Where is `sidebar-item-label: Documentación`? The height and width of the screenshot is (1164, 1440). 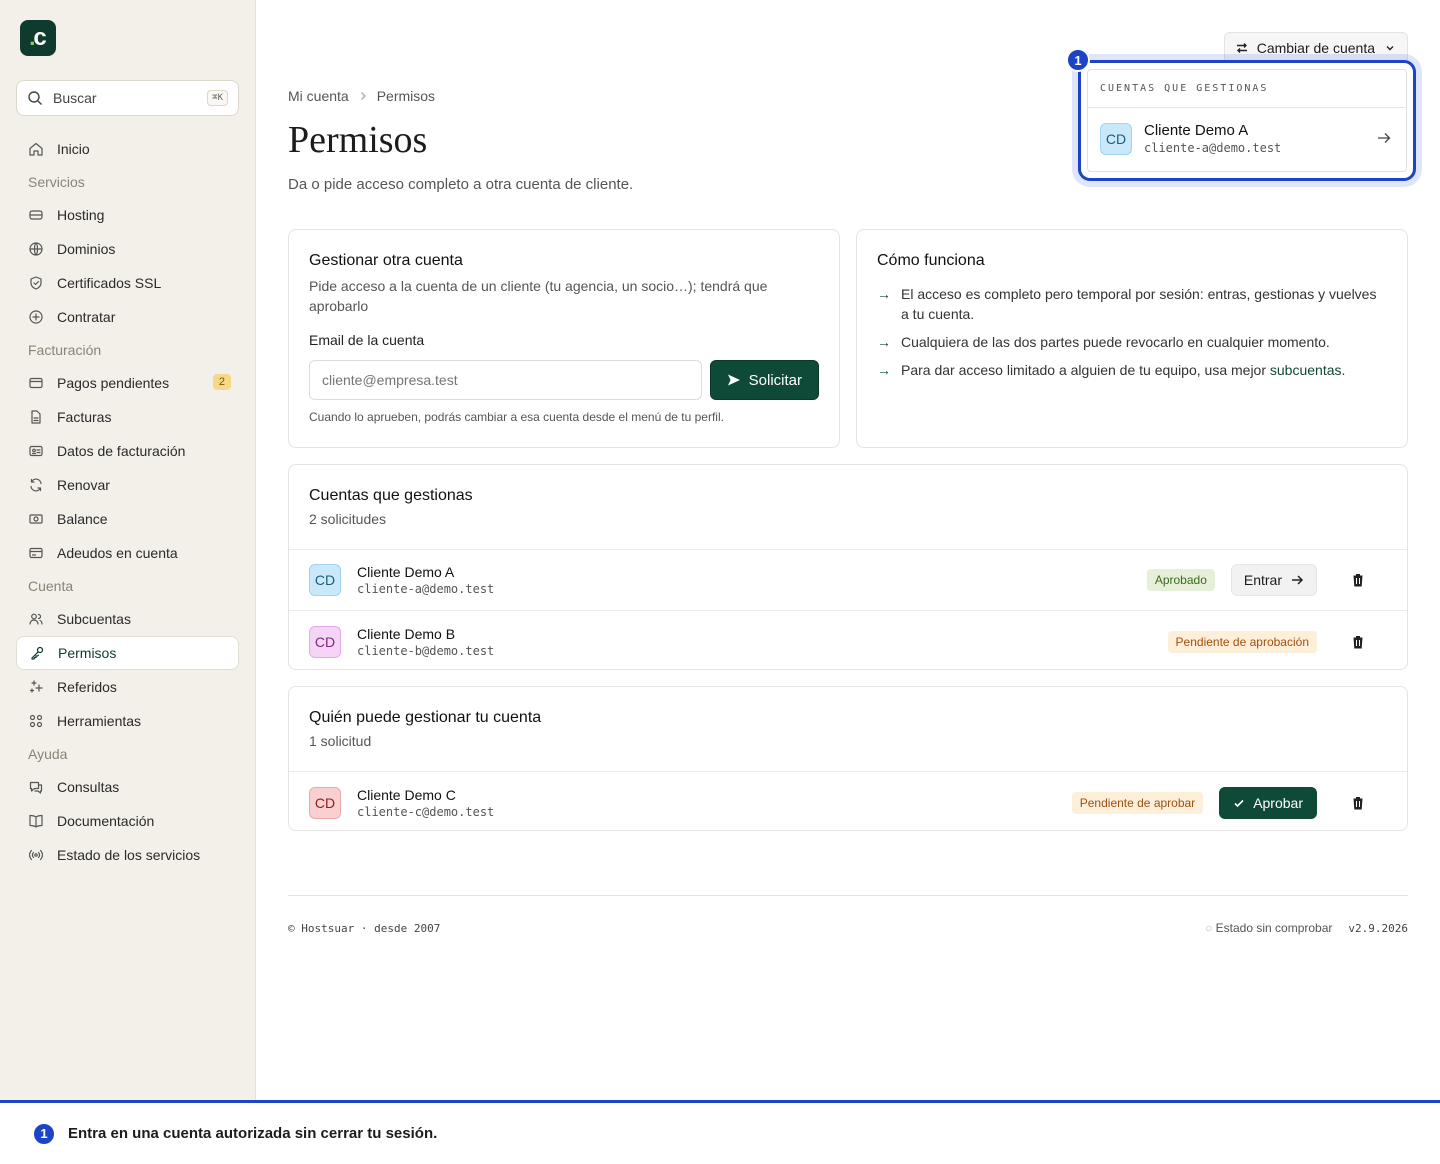
sidebar-item-label: Documentación is located at coordinates (106, 821).